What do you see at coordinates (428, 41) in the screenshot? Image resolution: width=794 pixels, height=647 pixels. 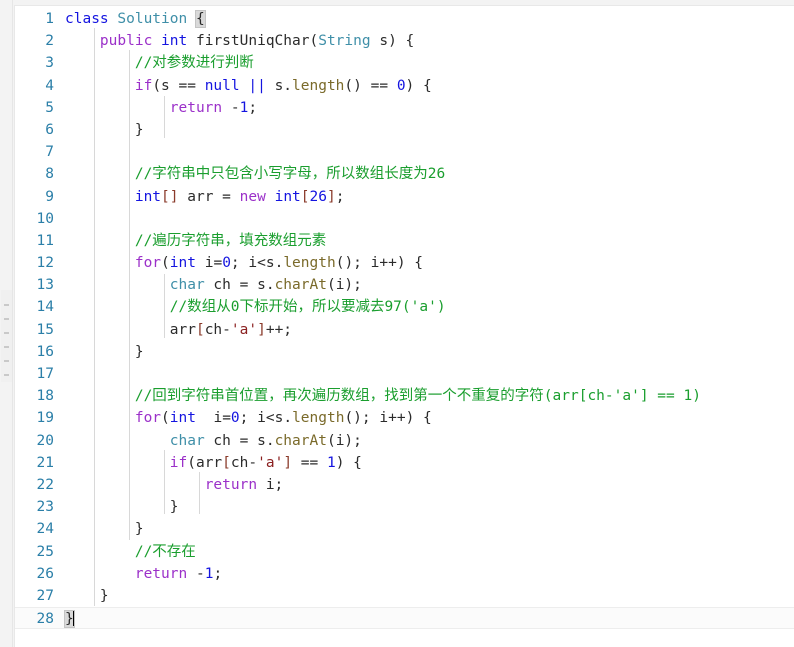 I see `code-line-content: public int firstUniqChar(String s) {` at bounding box center [428, 41].